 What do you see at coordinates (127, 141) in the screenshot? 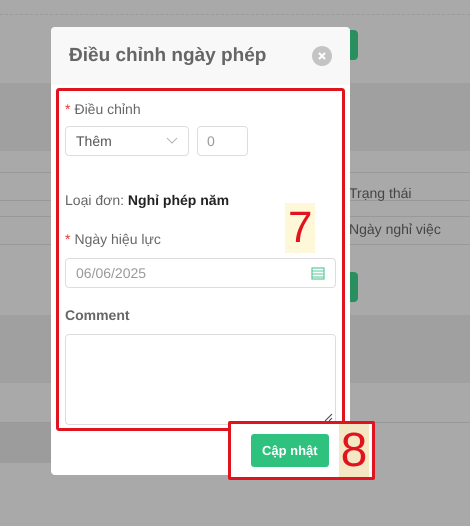
I see `adjust-select: Thêm` at bounding box center [127, 141].